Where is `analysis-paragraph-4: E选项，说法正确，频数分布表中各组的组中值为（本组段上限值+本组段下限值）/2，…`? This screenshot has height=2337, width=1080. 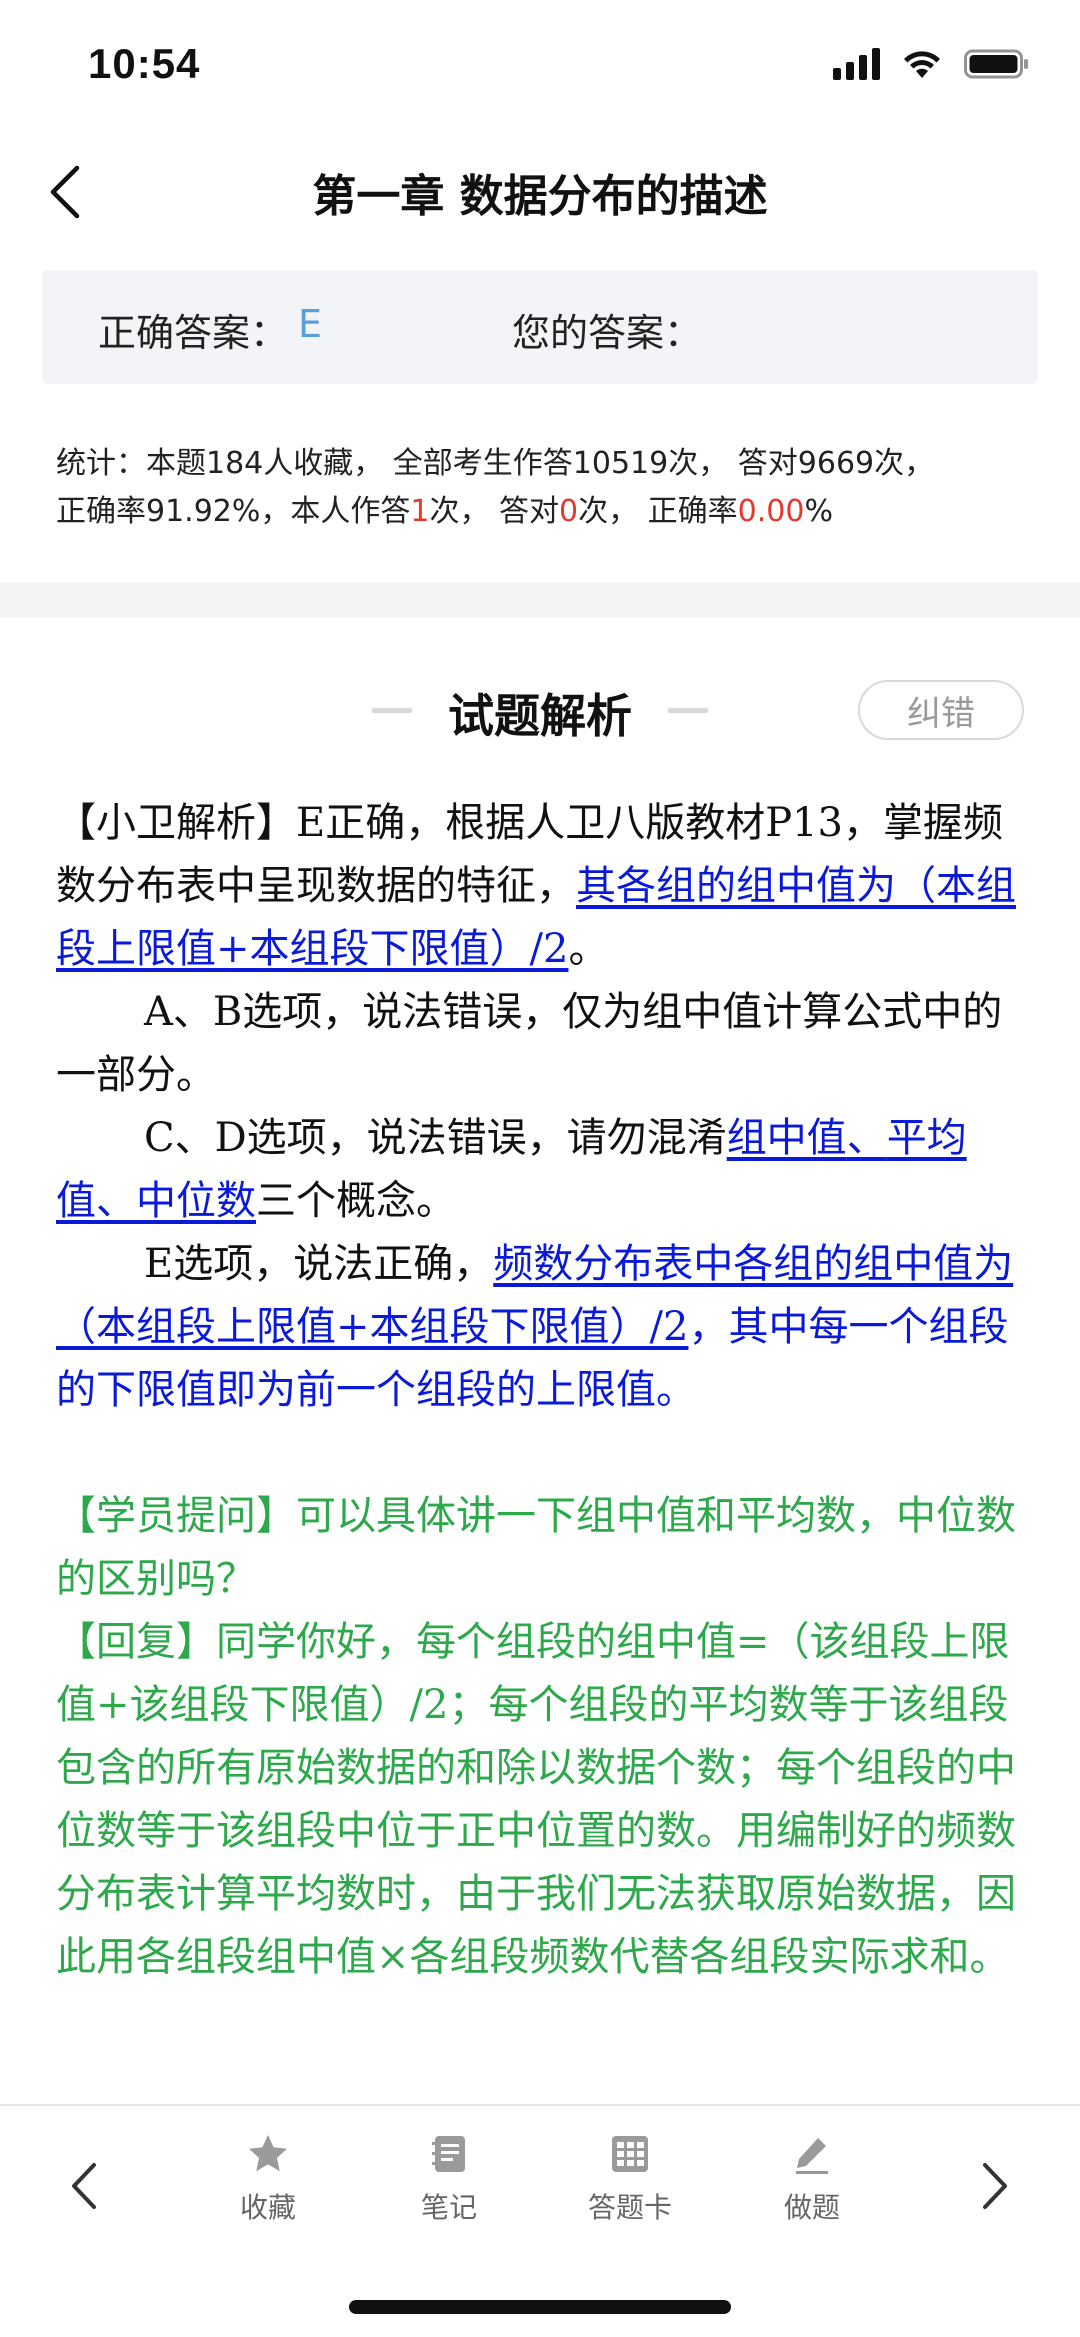
analysis-paragraph-4: E选项，说法正确，频数分布表中各组的组中值为（本组段上限值+本组段下限值）/2，… is located at coordinates (535, 1327).